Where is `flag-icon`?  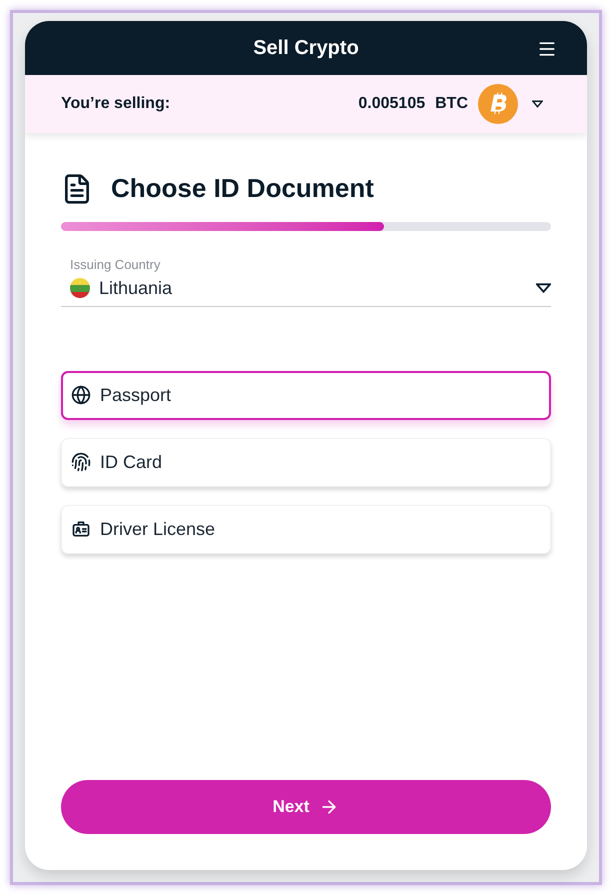
flag-icon is located at coordinates (80, 288).